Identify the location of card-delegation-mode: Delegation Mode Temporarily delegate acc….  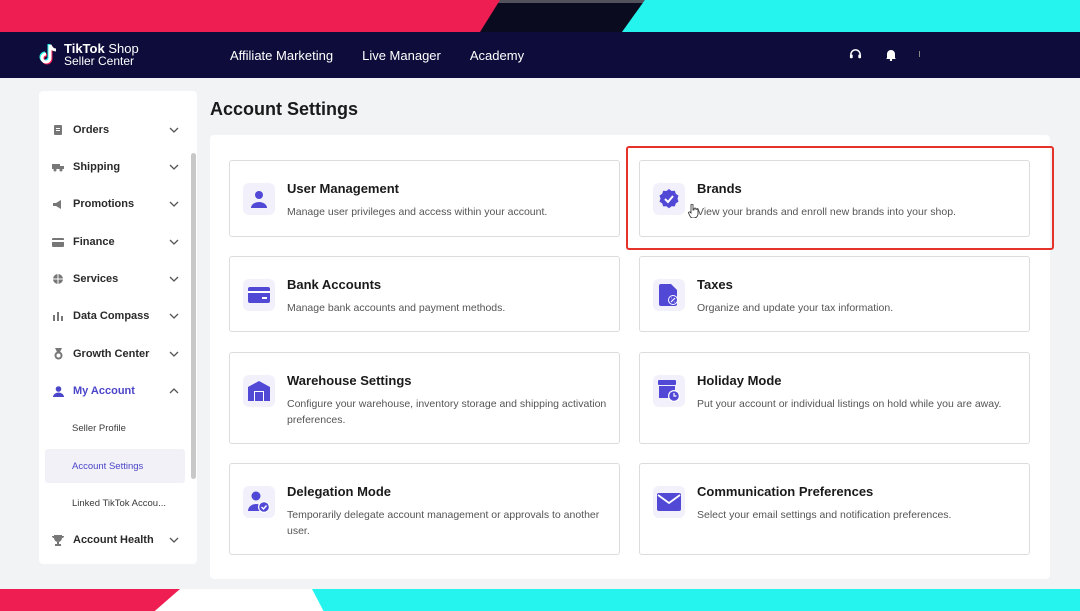
(424, 509).